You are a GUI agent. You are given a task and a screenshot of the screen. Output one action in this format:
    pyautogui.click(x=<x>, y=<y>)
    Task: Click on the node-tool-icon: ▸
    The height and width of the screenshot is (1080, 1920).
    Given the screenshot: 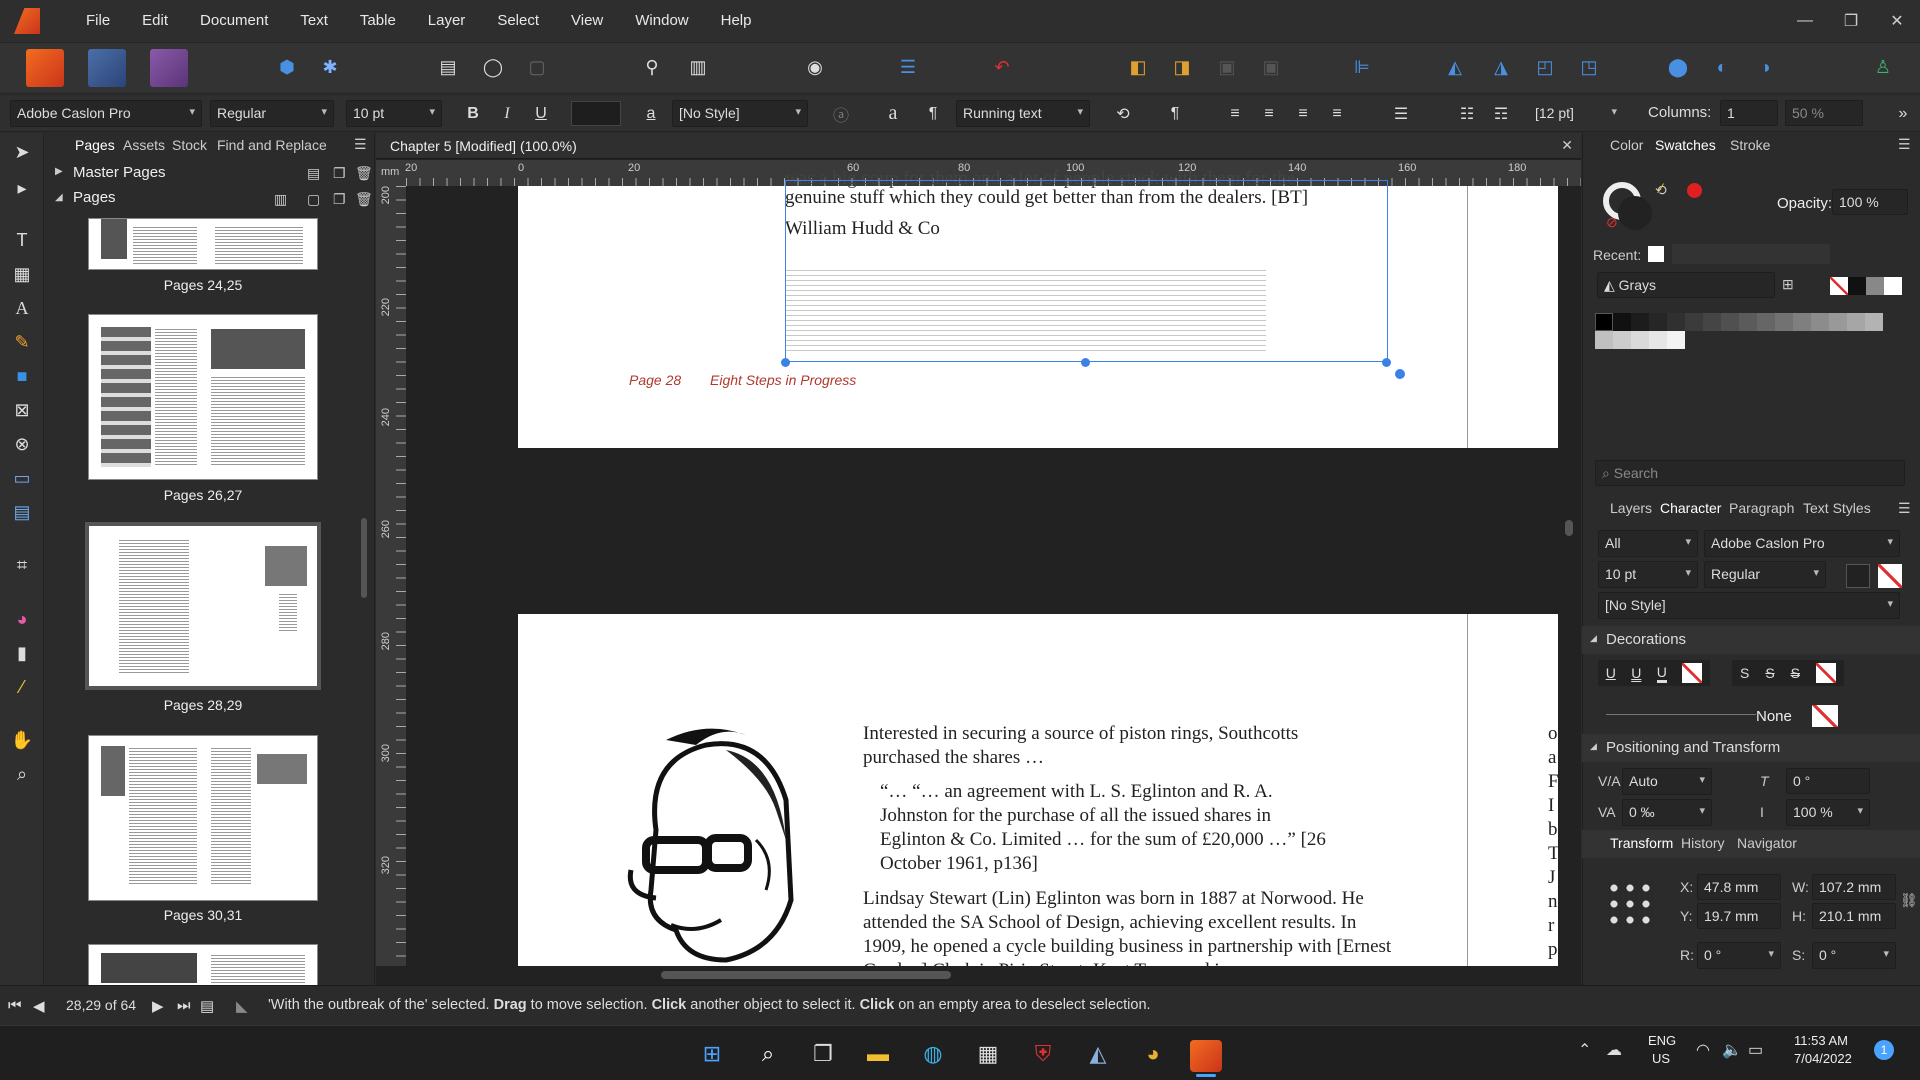 What is the action you would take?
    pyautogui.click(x=22, y=188)
    